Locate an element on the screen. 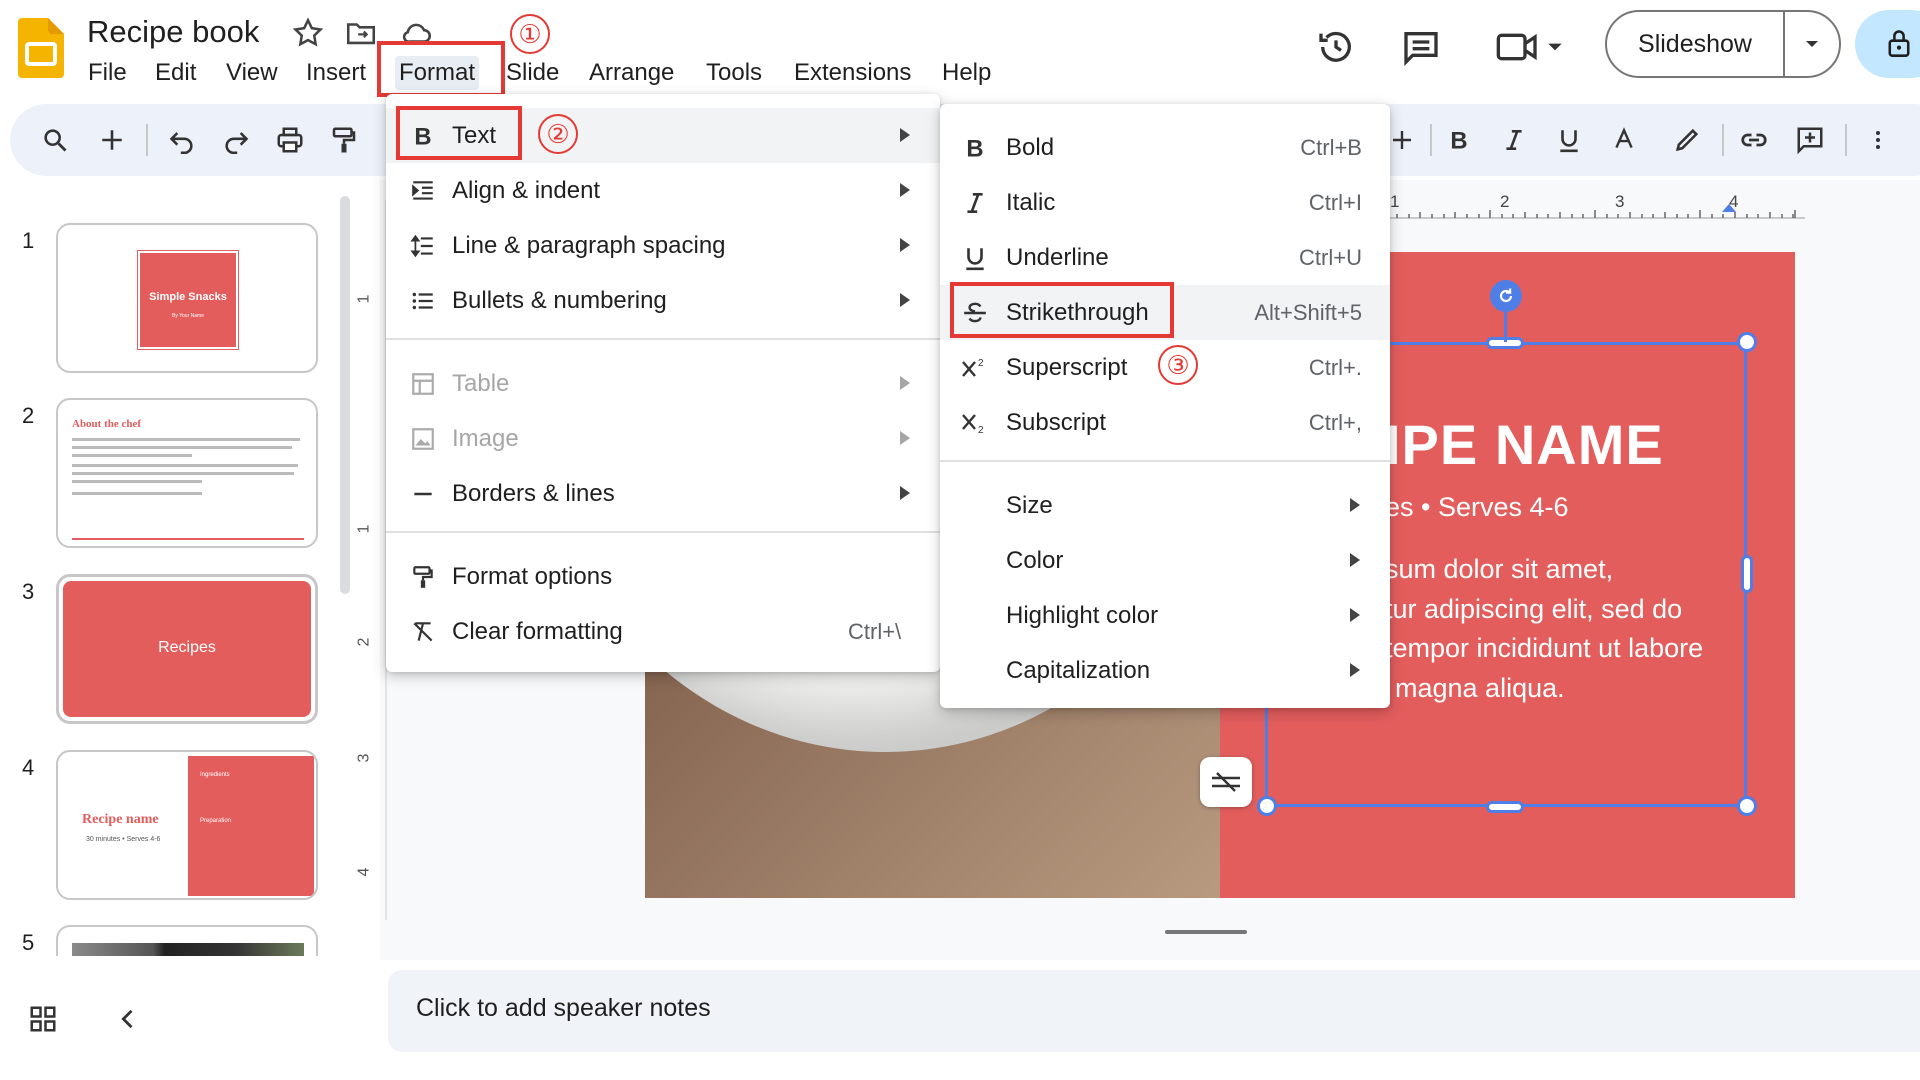 The height and width of the screenshot is (1080, 1920). resize-handle-right is located at coordinates (1747, 574).